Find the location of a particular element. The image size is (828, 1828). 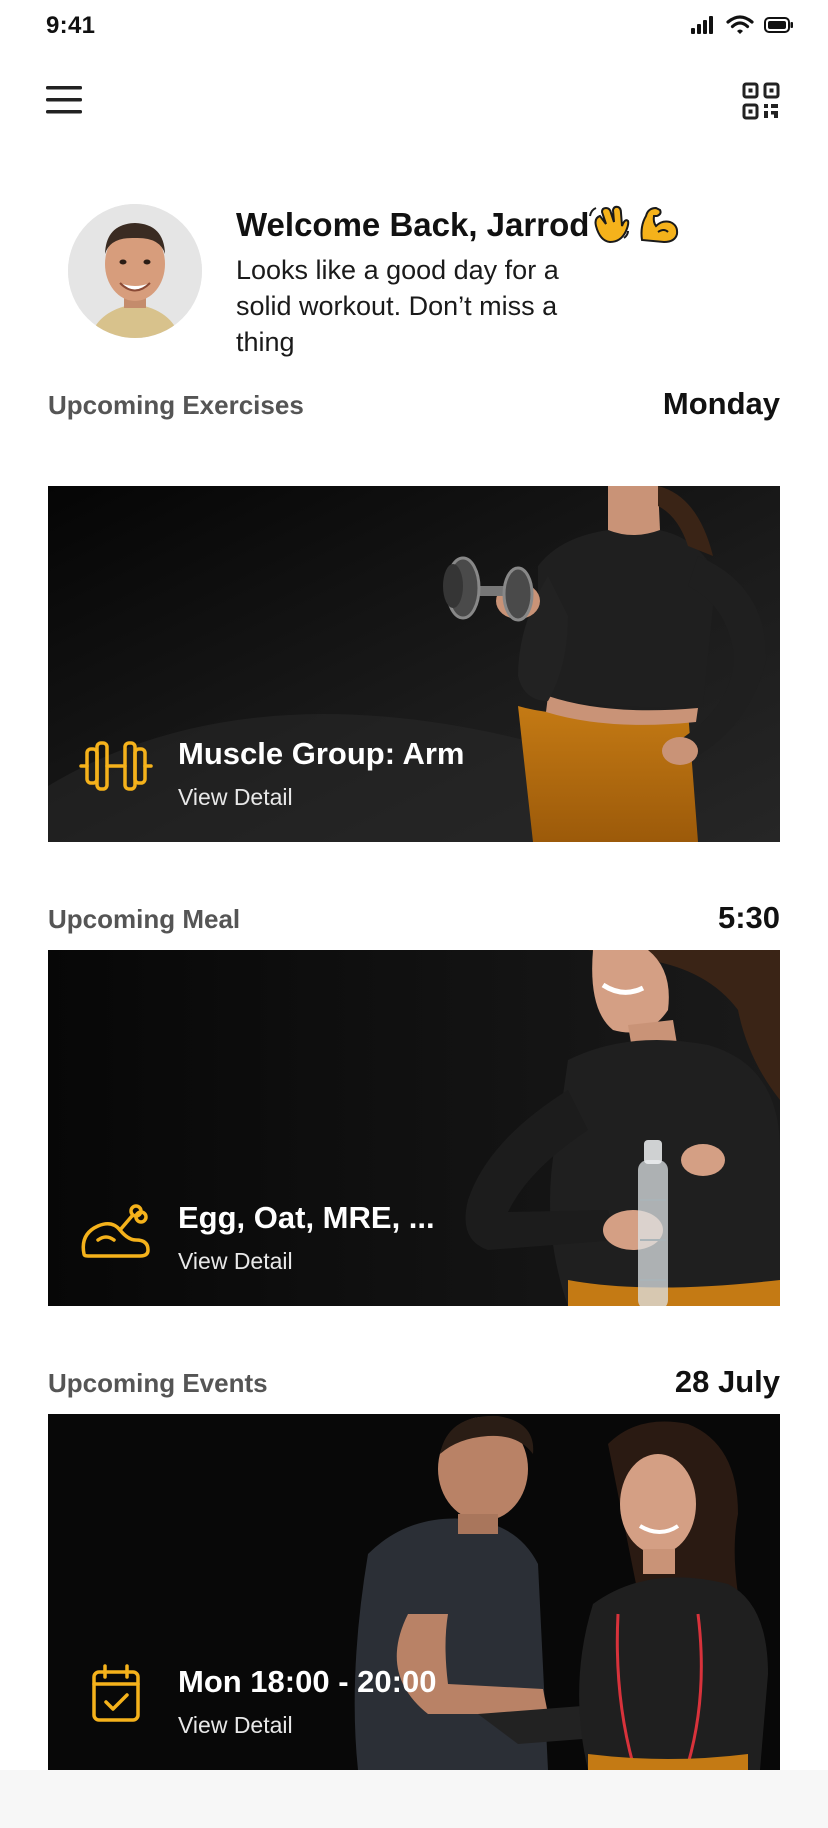

section-header-events: Upcoming Events 28 July is located at coordinates (414, 1382).